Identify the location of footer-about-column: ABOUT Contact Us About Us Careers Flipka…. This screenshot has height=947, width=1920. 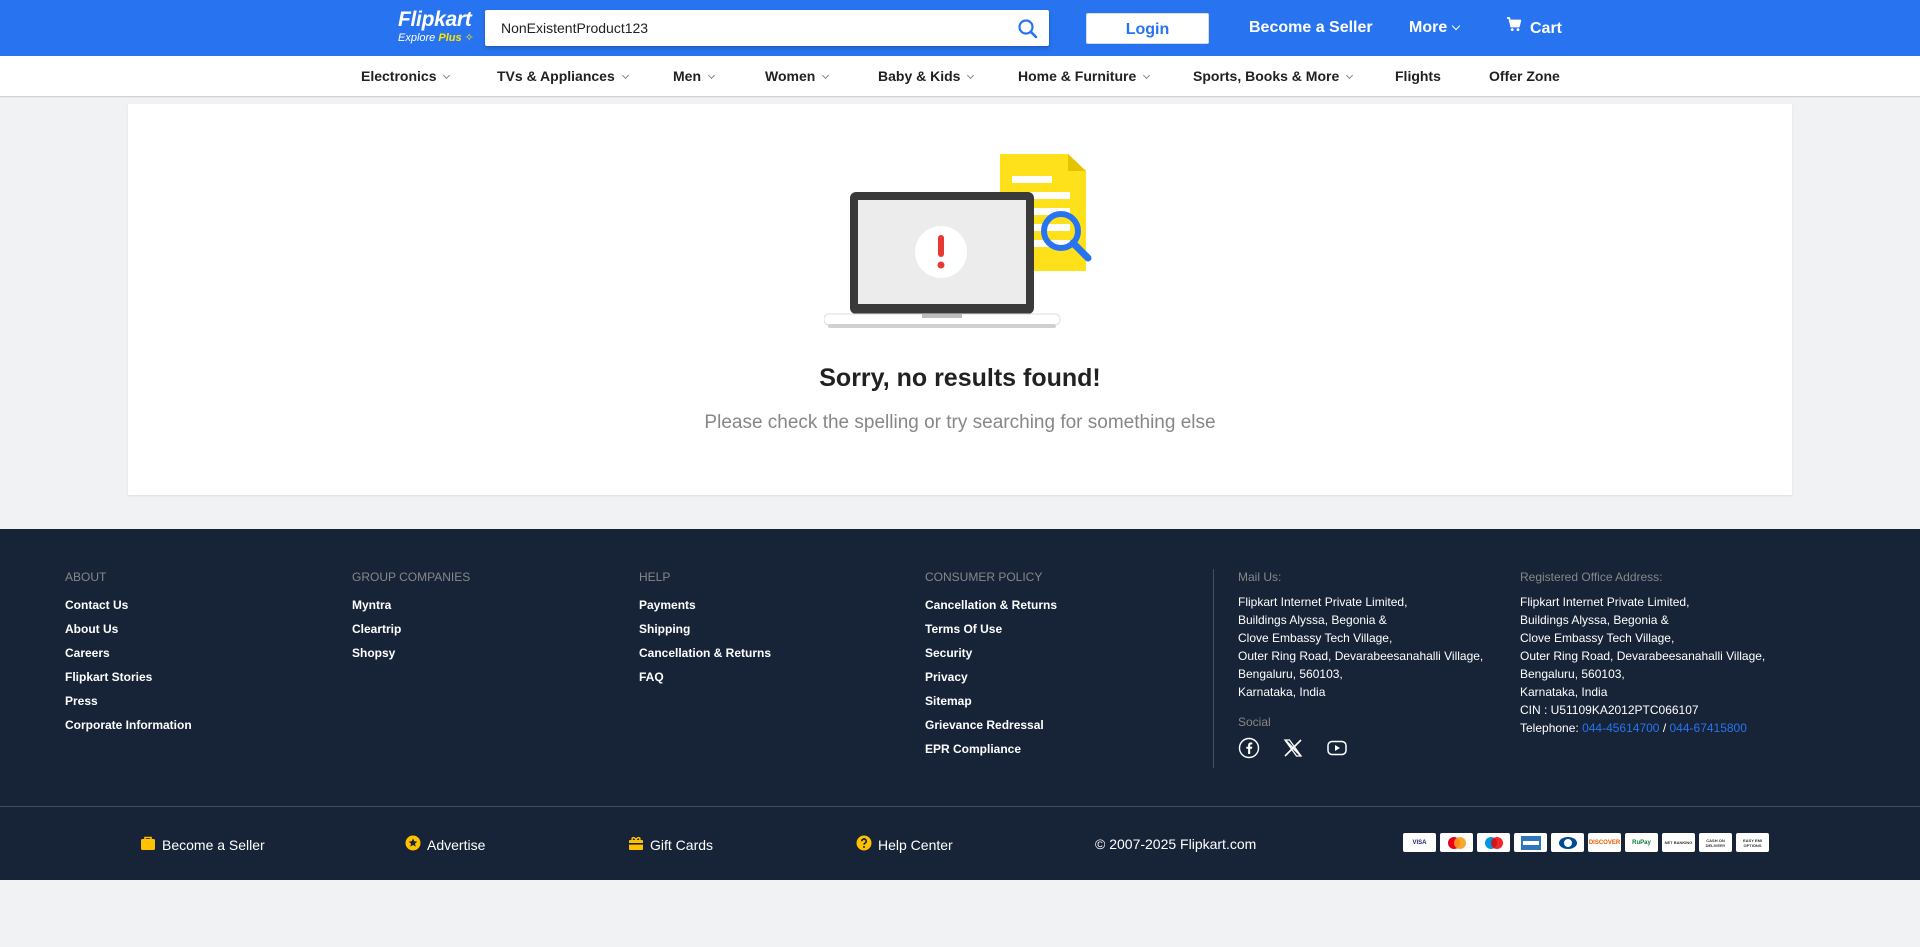
(128, 655).